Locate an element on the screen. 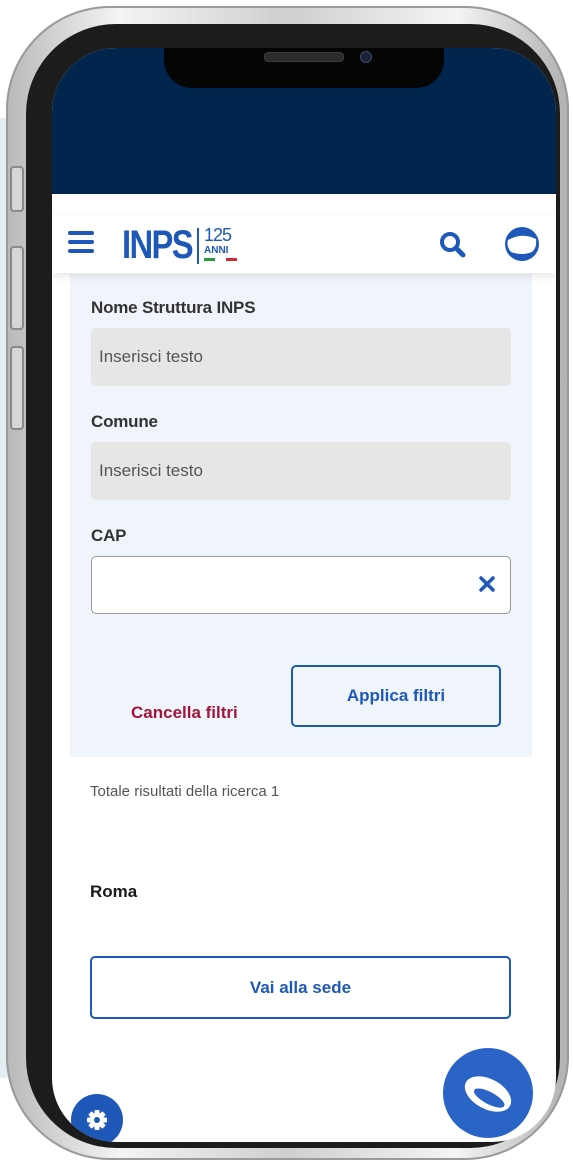  gear-icon is located at coordinates (97, 1120).